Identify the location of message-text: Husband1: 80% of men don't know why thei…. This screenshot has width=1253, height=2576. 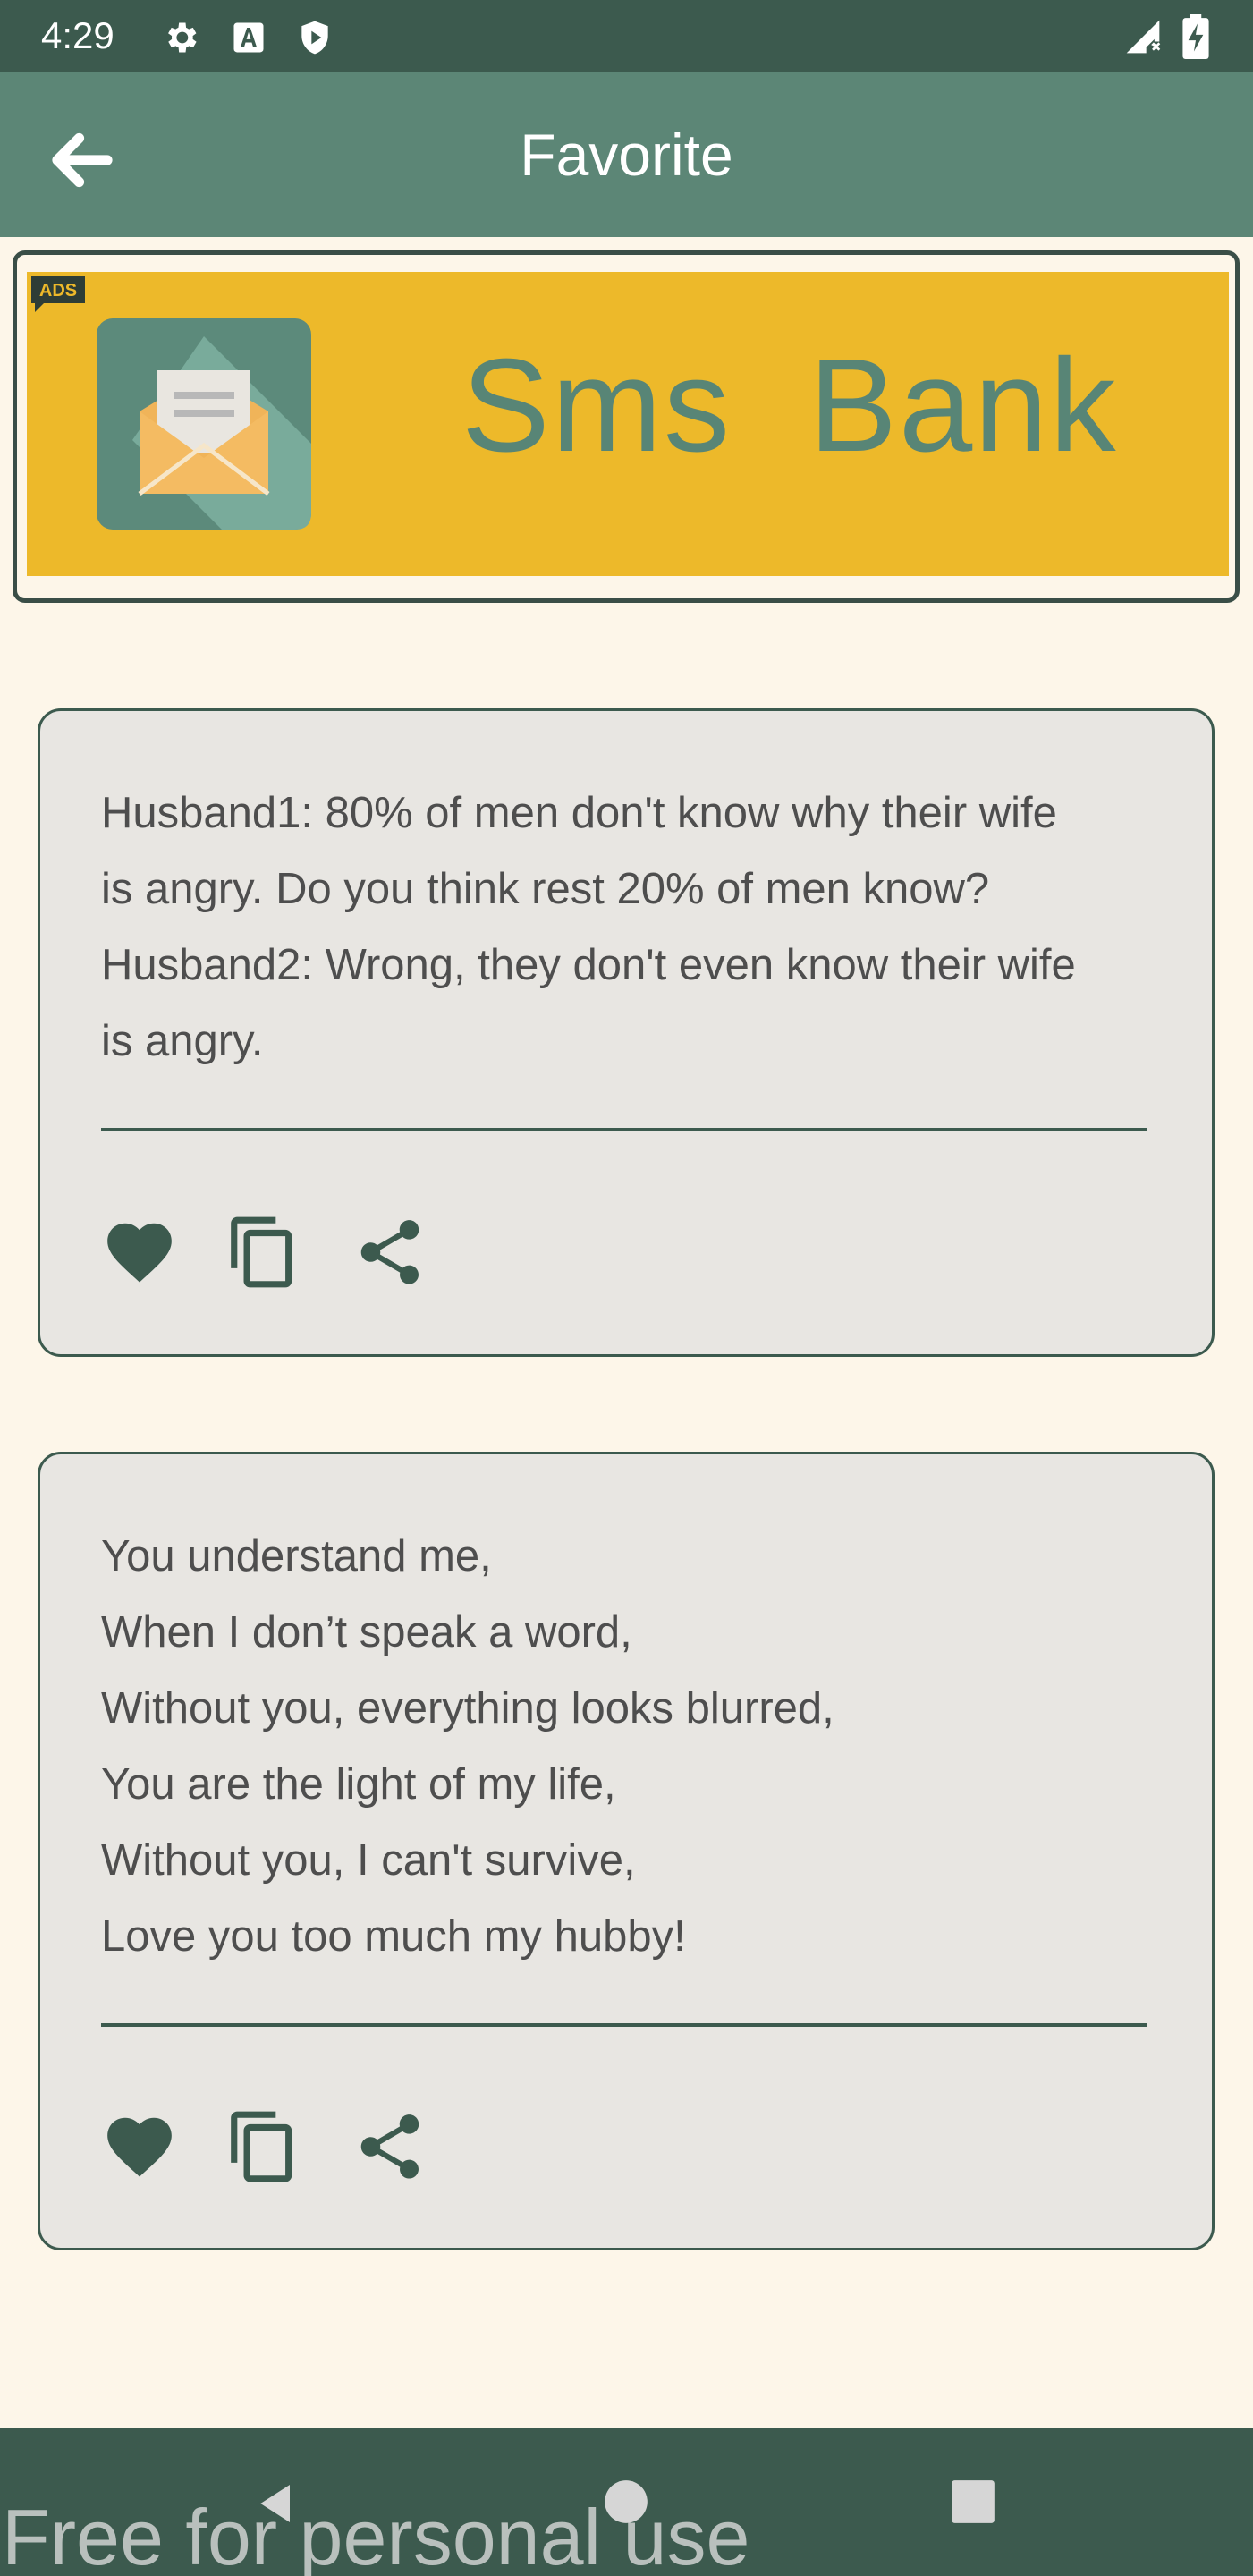
(637, 927).